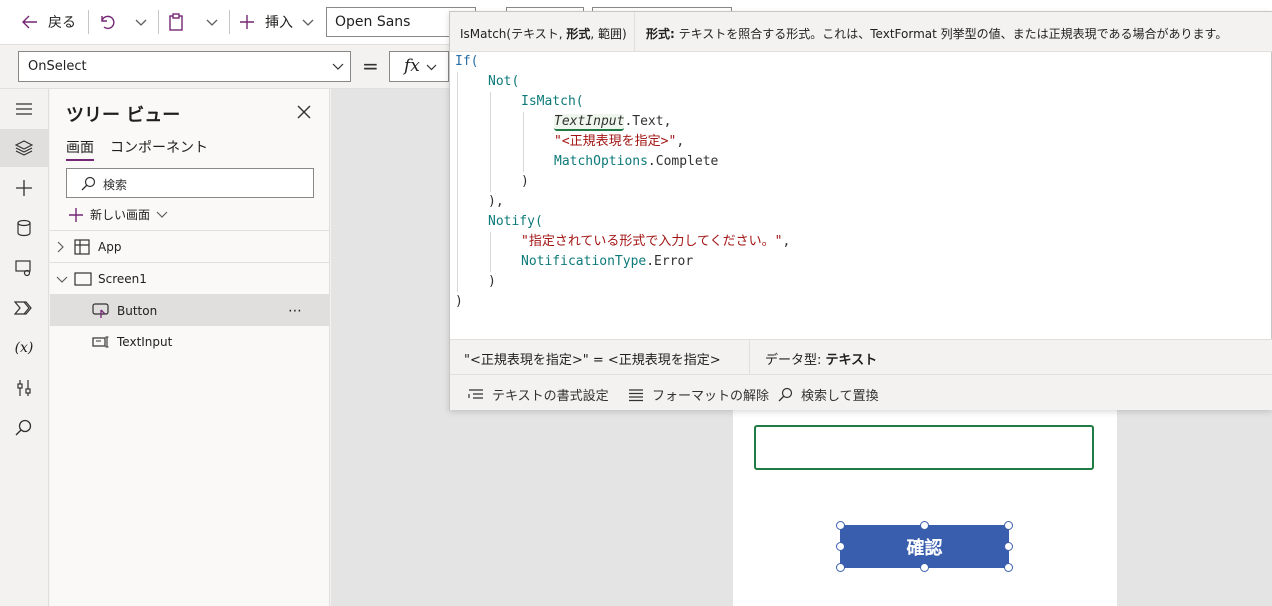 This screenshot has width=1272, height=606. I want to click on code-line: TextInput.Text,, so click(612, 122).